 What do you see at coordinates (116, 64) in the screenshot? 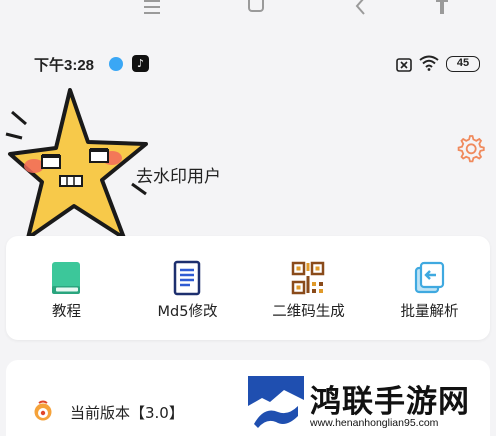
I see `app-notification-icon` at bounding box center [116, 64].